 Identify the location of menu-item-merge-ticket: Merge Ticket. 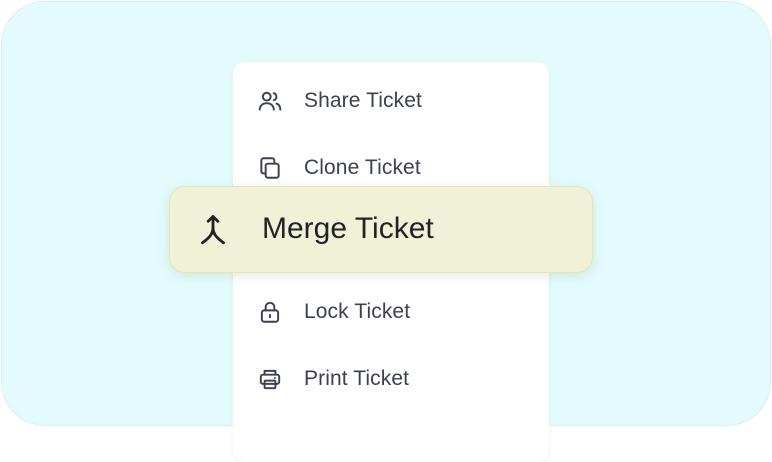
(381, 229).